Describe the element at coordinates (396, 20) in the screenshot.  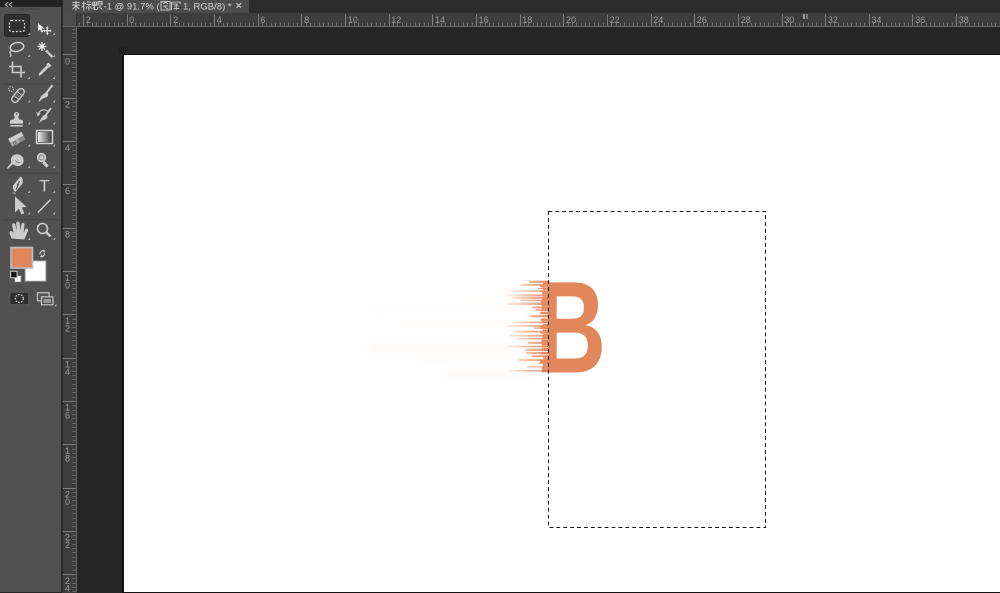
I see `svg-text: 12` at that location.